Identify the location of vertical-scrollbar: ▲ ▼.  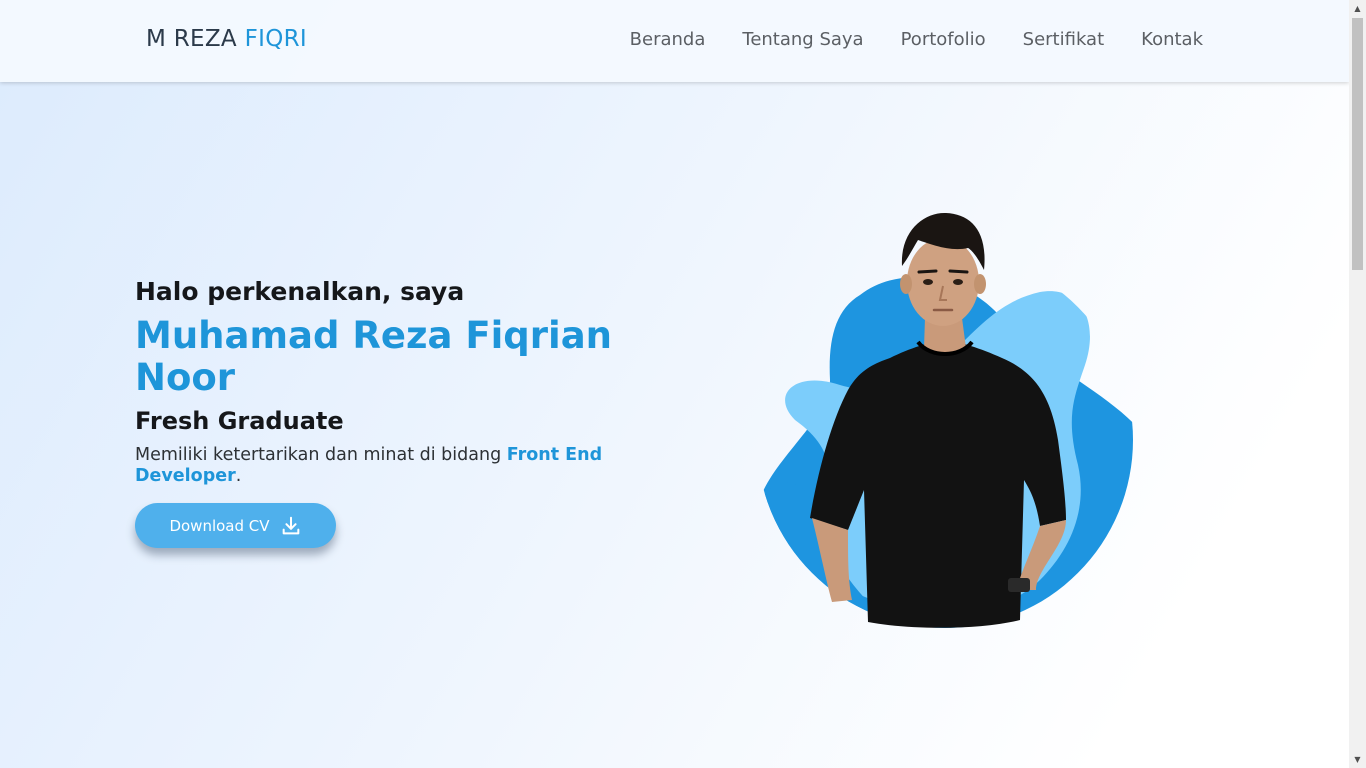
(1357, 384).